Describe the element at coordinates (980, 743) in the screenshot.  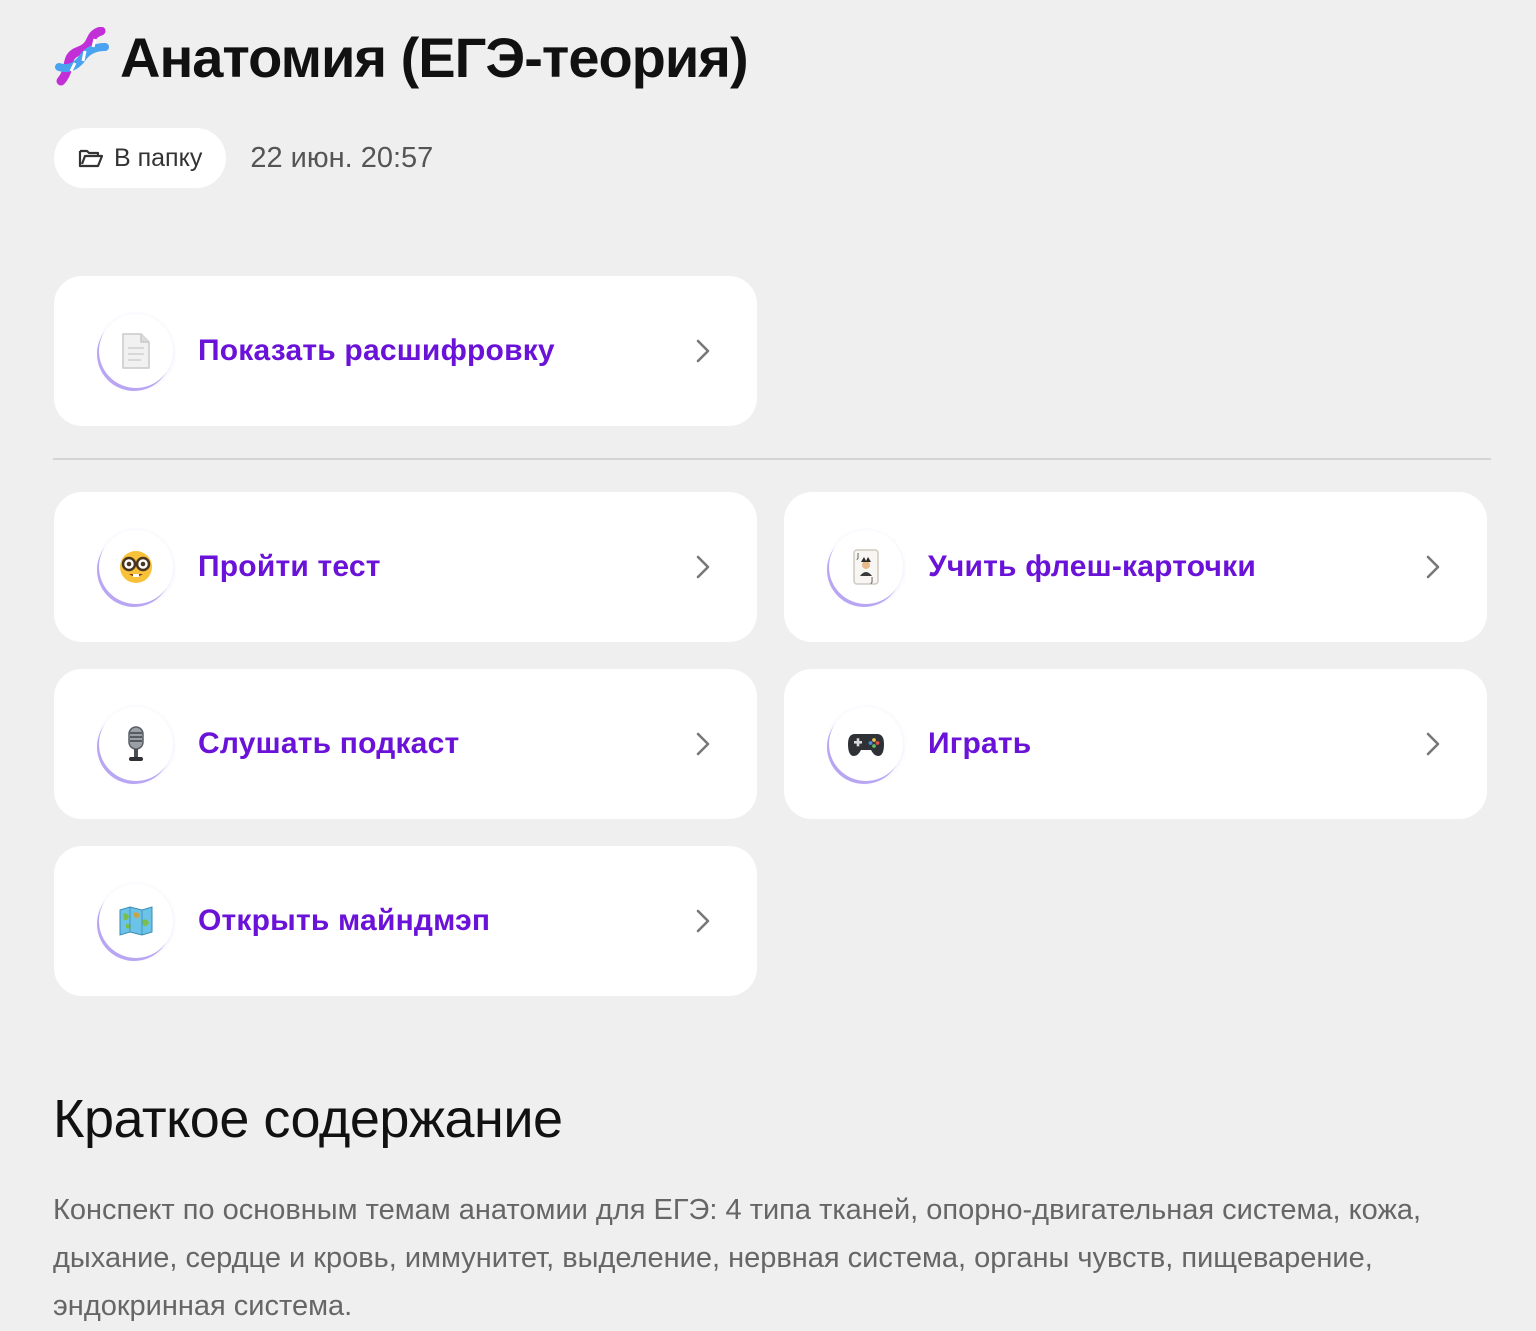
I see `play-game-label: Играть` at that location.